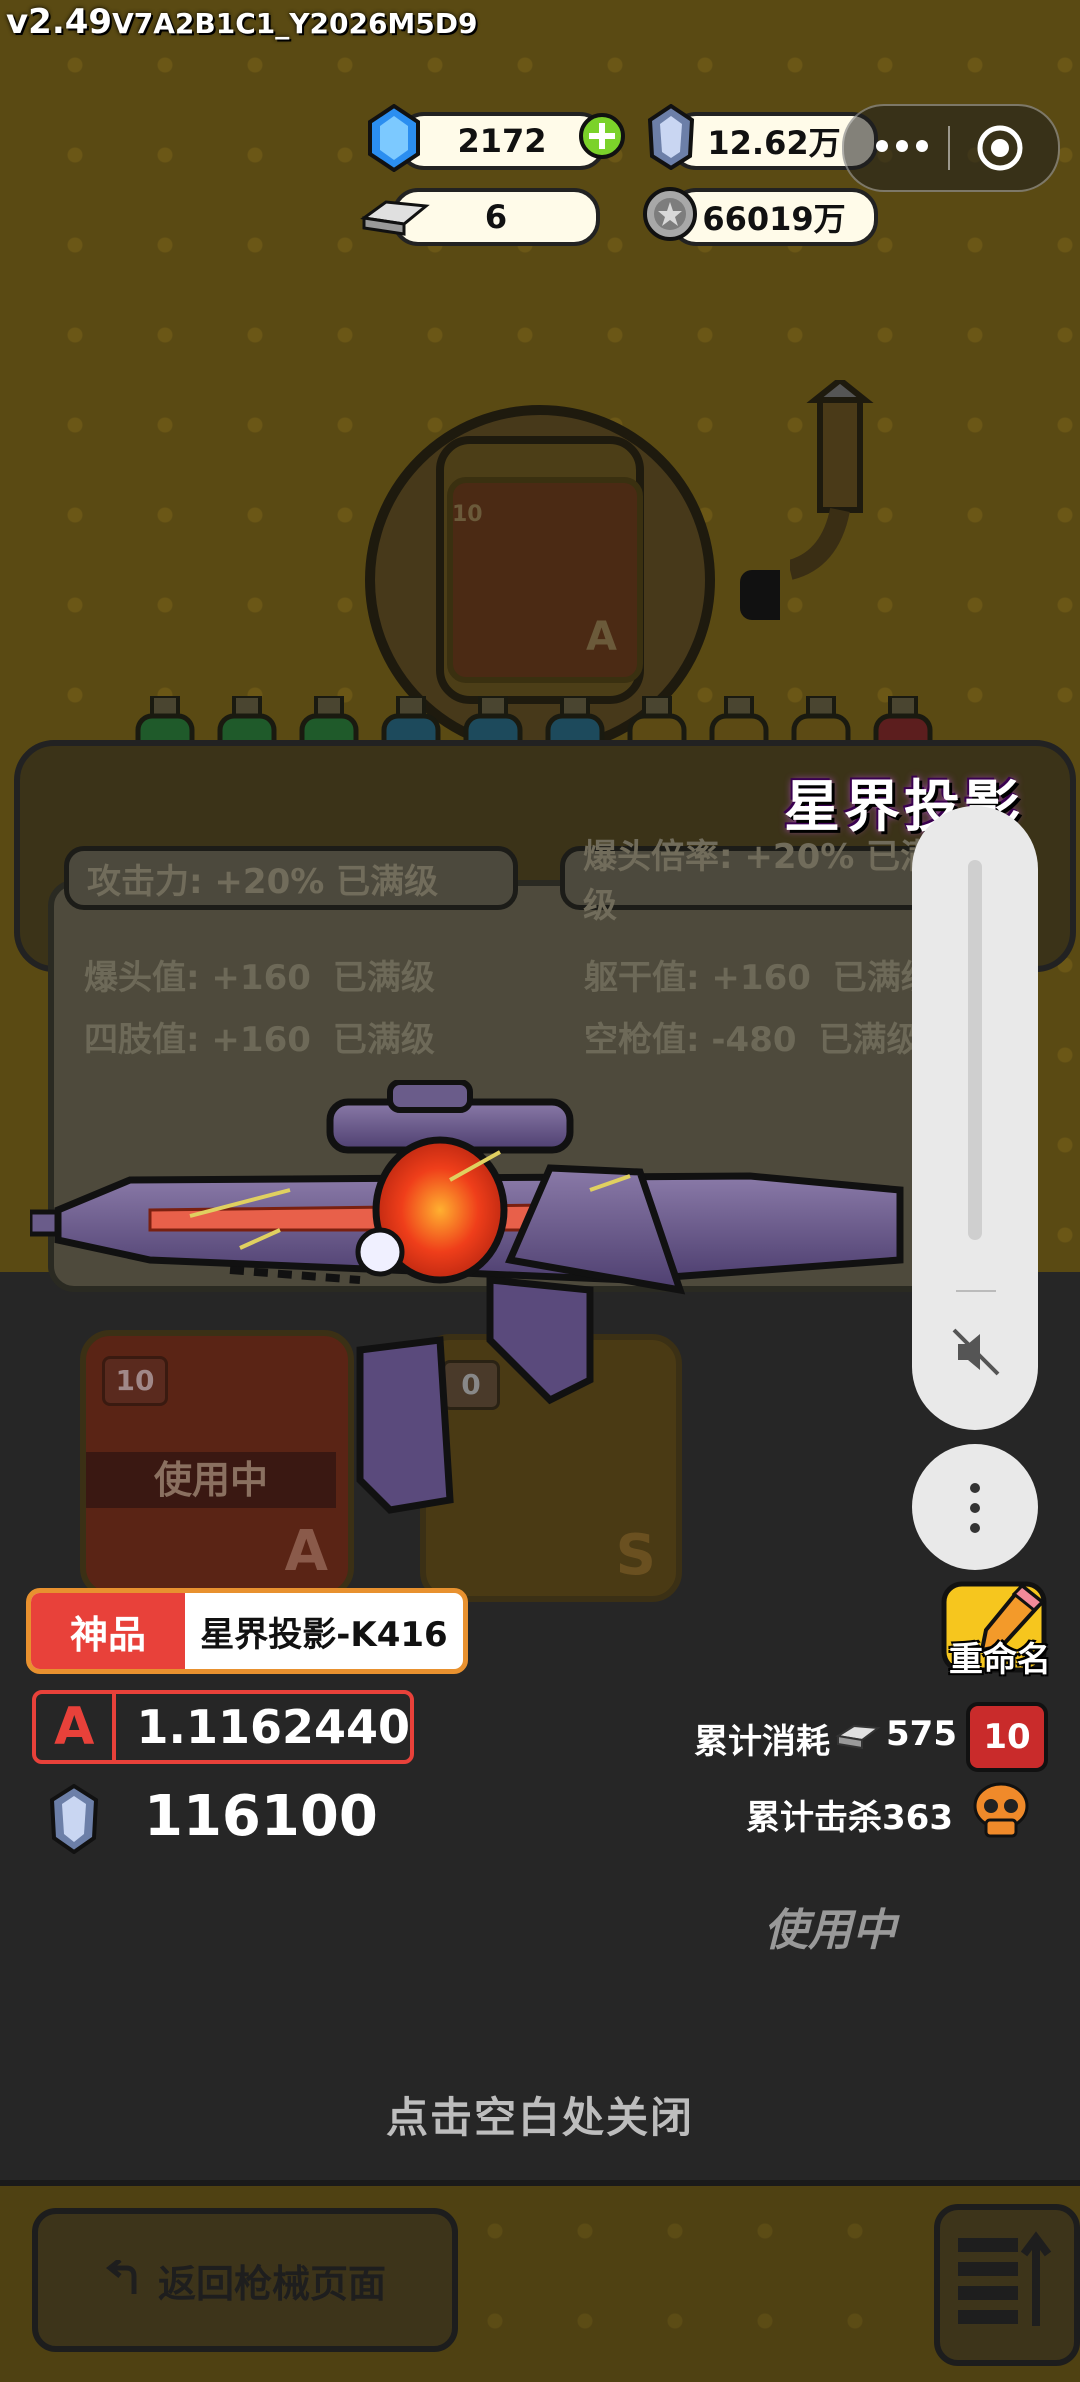 The height and width of the screenshot is (2382, 1080). What do you see at coordinates (975, 1050) in the screenshot?
I see `volume-slider` at bounding box center [975, 1050].